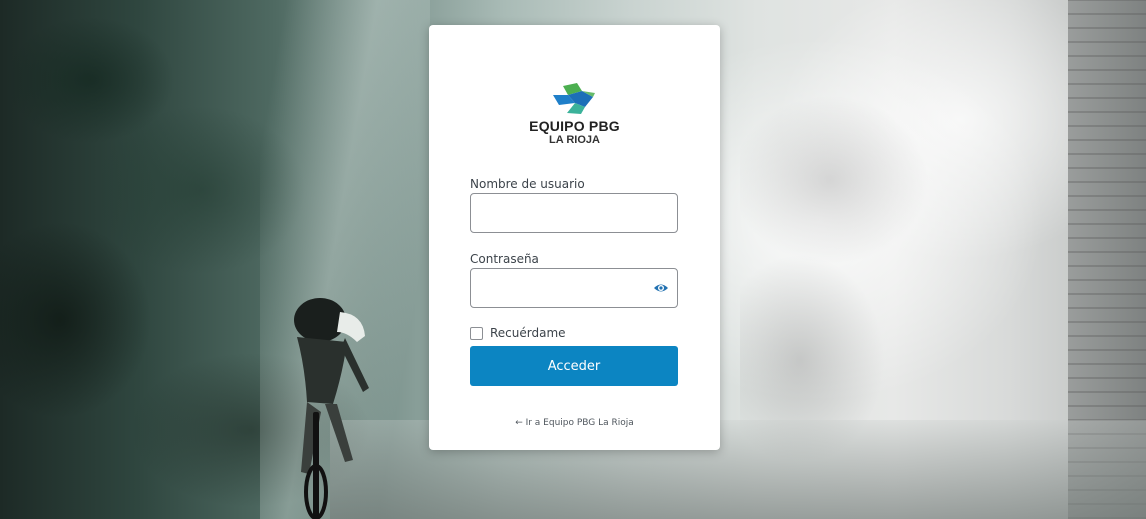 The image size is (1146, 519). Describe the element at coordinates (331, 408) in the screenshot. I see `cyclist-silhouette` at that location.